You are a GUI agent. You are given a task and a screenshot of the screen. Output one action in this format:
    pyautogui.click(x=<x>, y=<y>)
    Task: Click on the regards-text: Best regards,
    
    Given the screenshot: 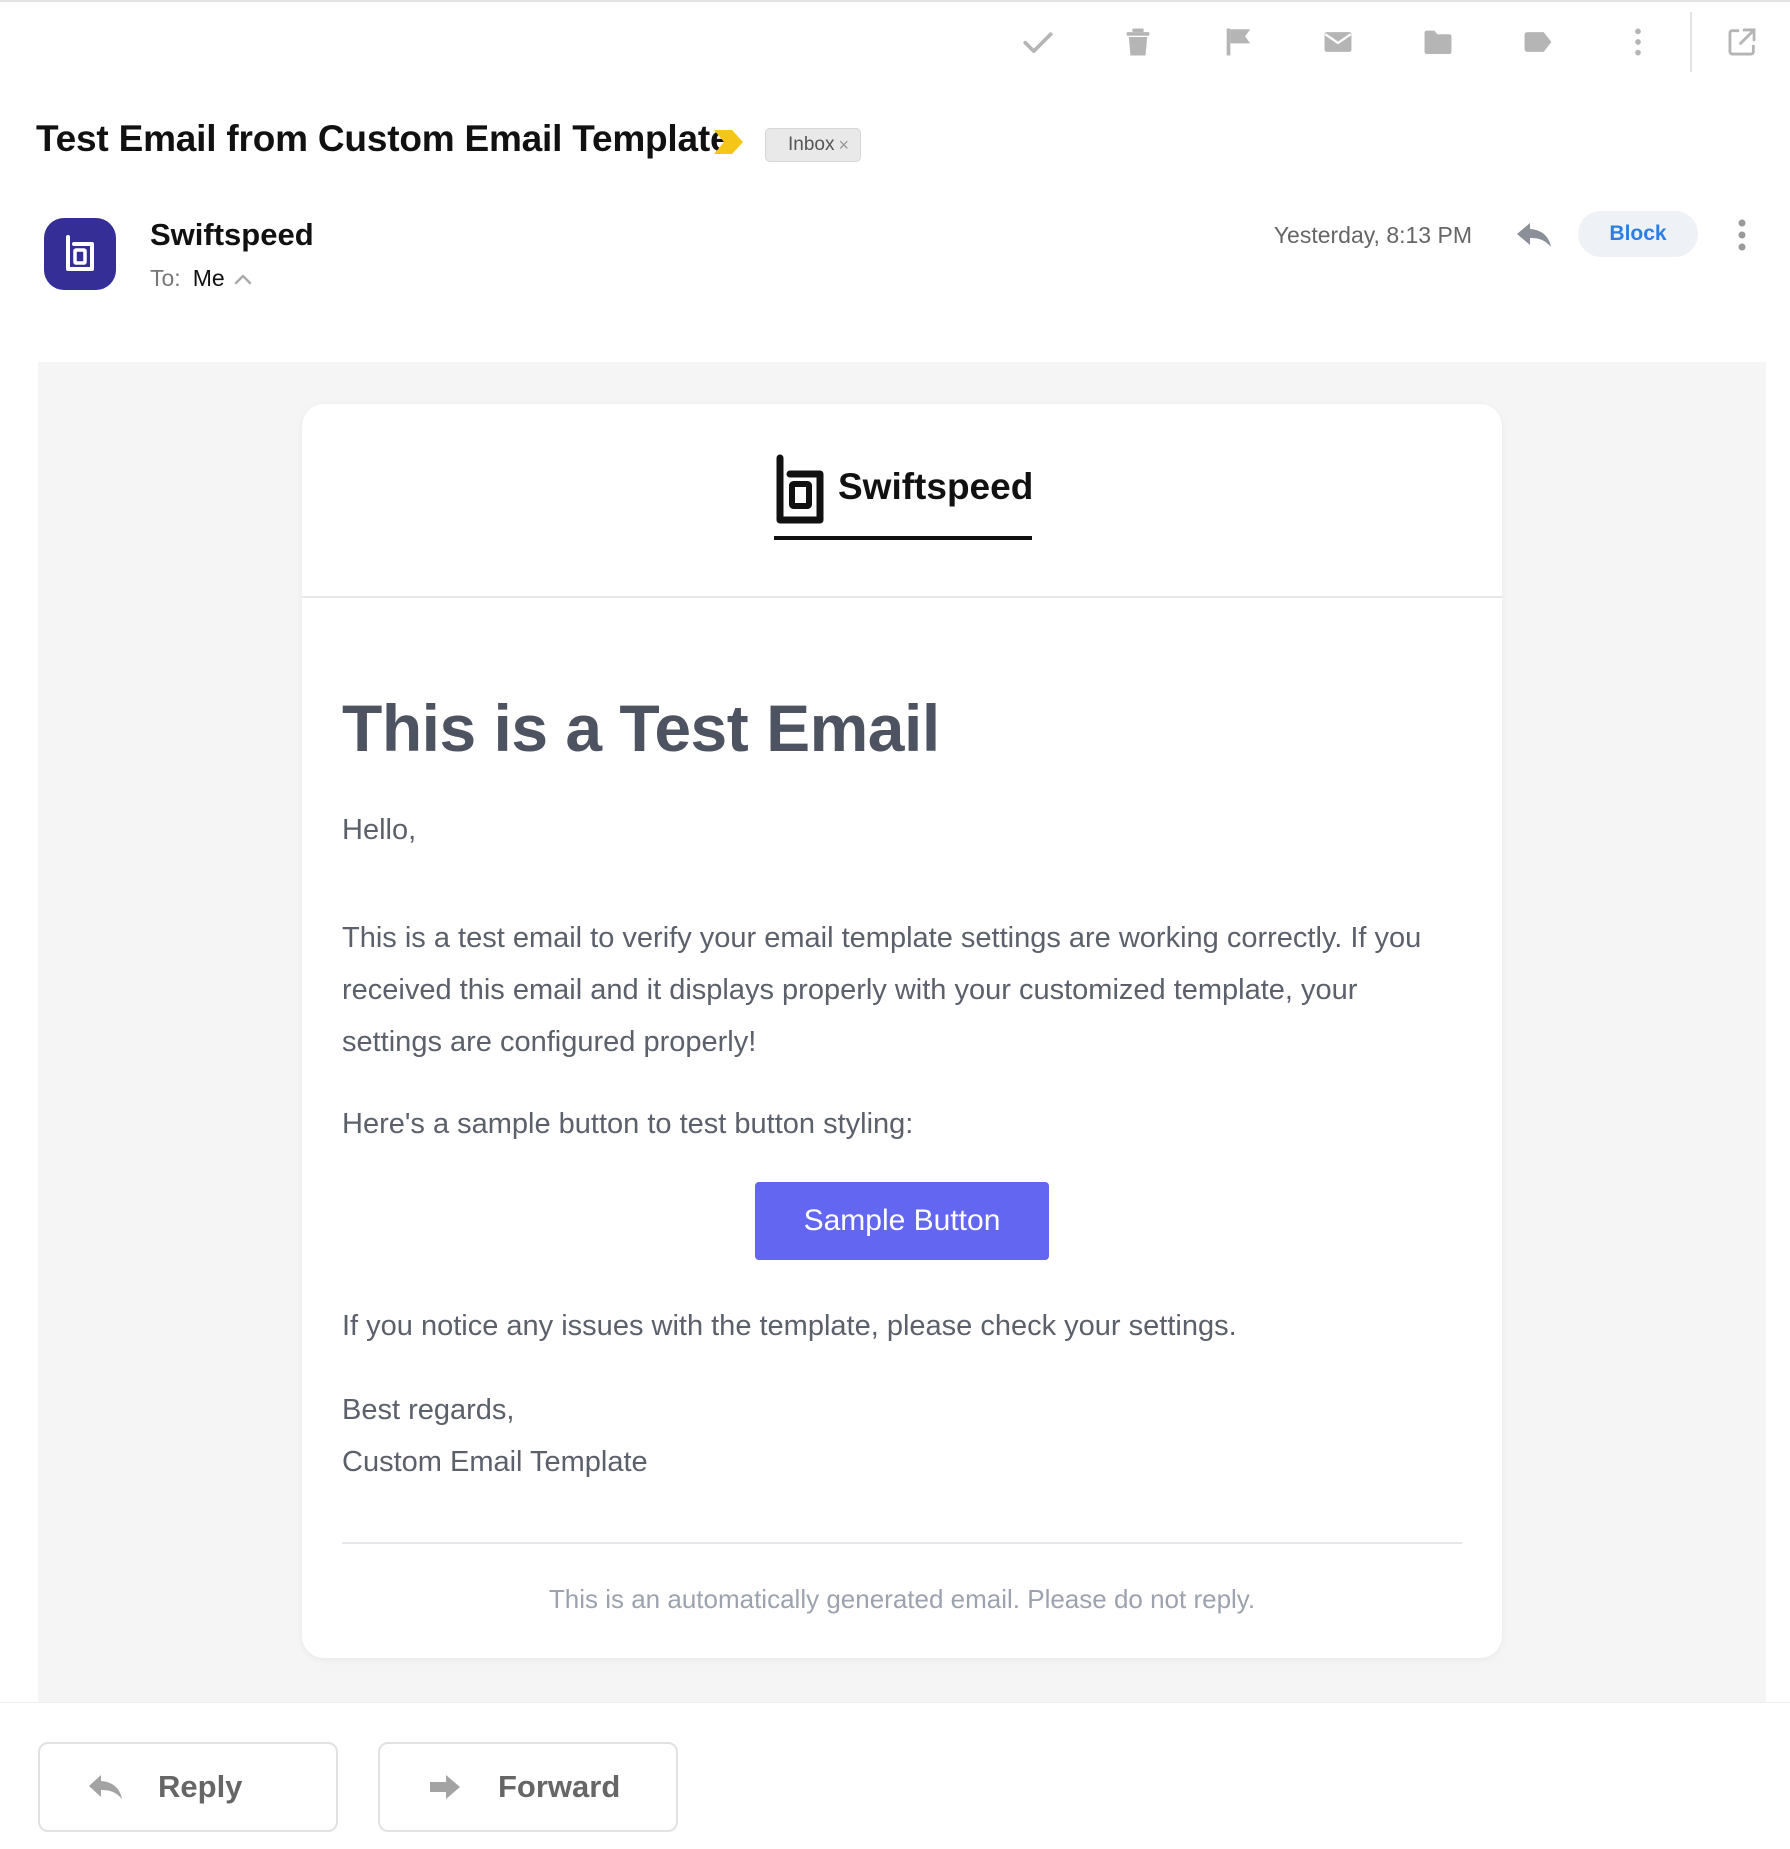 What is the action you would take?
    pyautogui.click(x=428, y=1410)
    